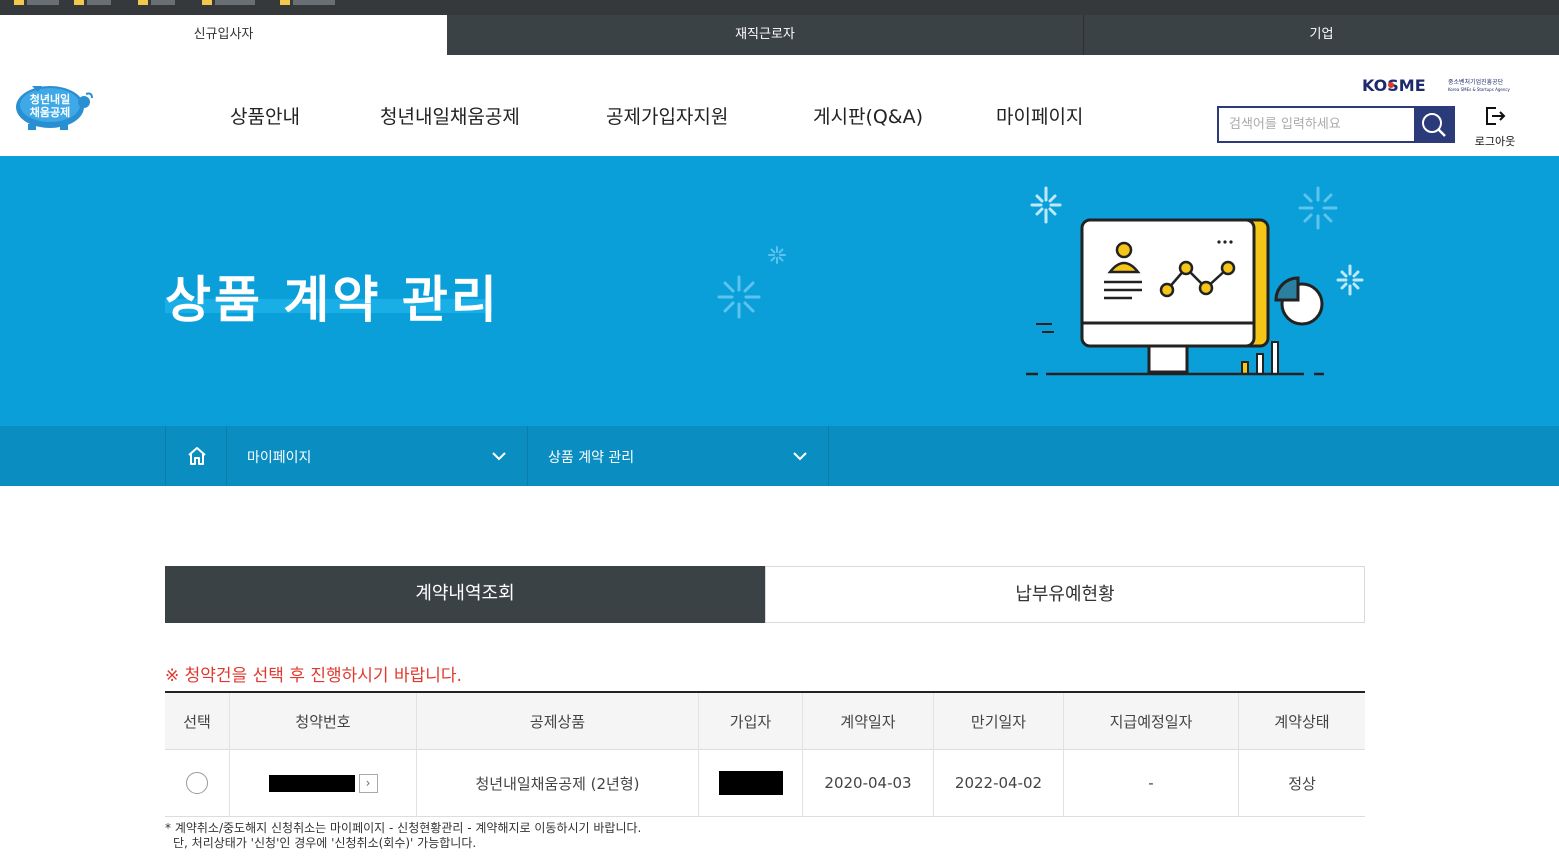 The width and height of the screenshot is (1559, 867). I want to click on cell-status: 정상, so click(1302, 783).